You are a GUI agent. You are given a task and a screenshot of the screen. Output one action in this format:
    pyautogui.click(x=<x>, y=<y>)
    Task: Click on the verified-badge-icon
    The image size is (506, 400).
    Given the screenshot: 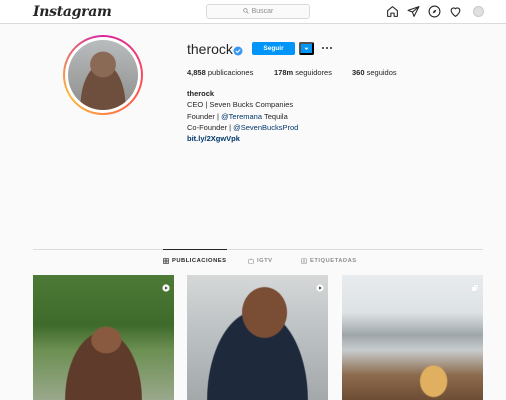 What is the action you would take?
    pyautogui.click(x=238, y=49)
    